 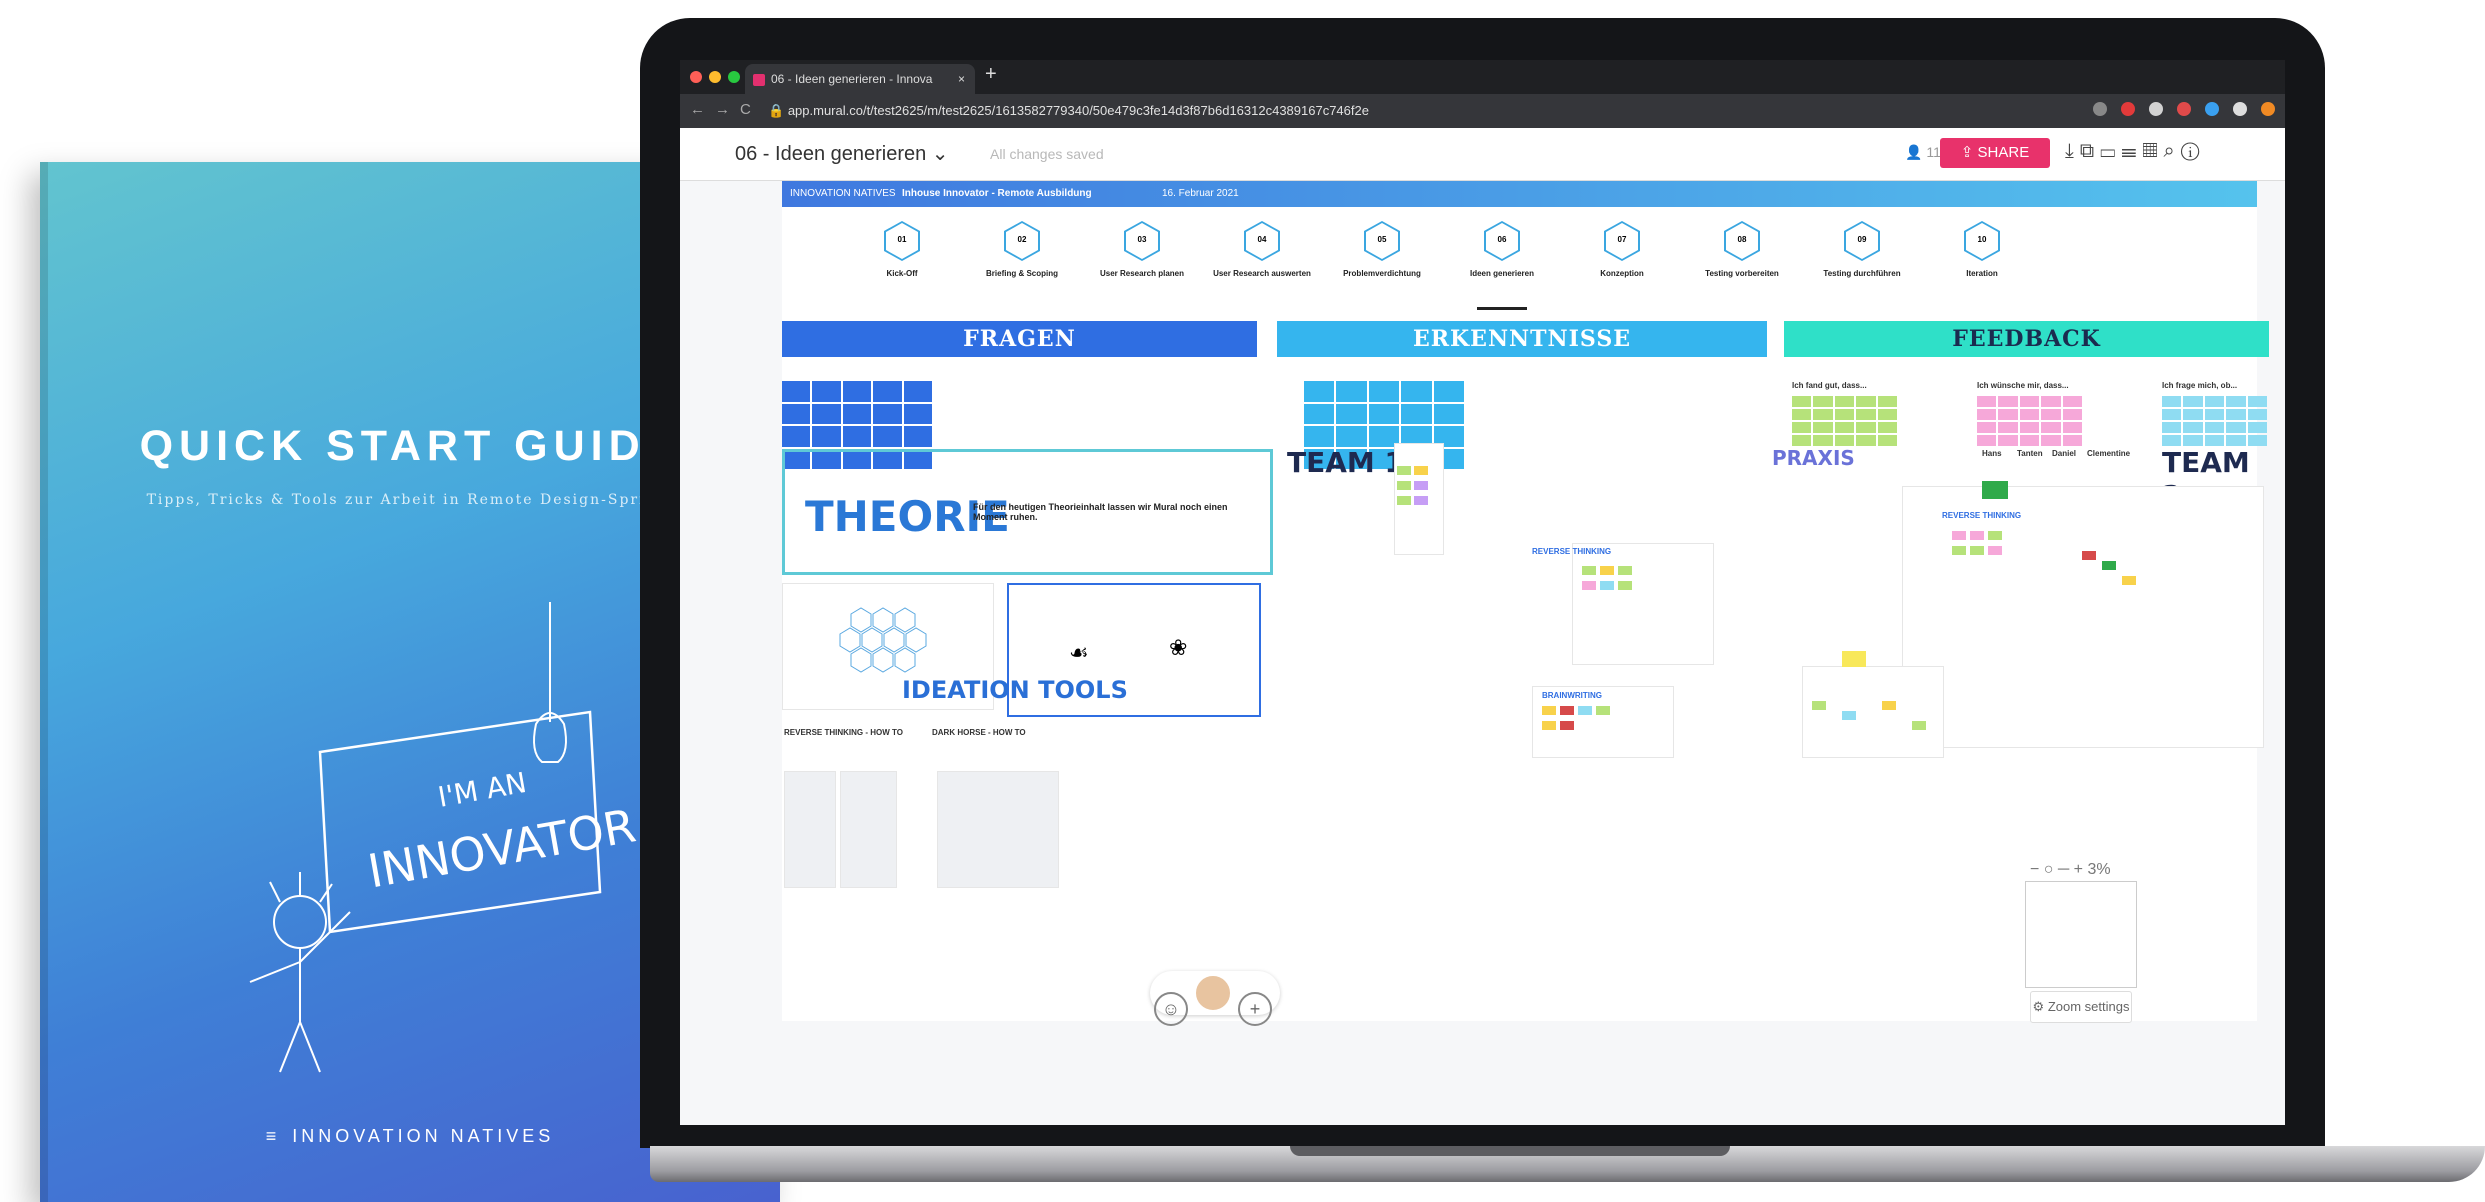 What do you see at coordinates (1022, 241) in the screenshot?
I see `hexagon-icon: 02` at bounding box center [1022, 241].